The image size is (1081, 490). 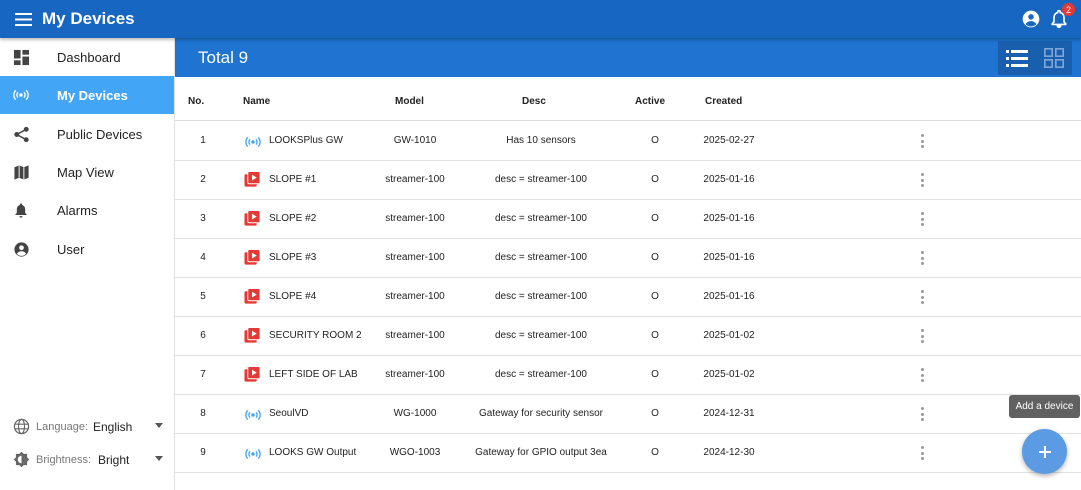 What do you see at coordinates (1044, 406) in the screenshot?
I see `add-device-tooltip: Add a device` at bounding box center [1044, 406].